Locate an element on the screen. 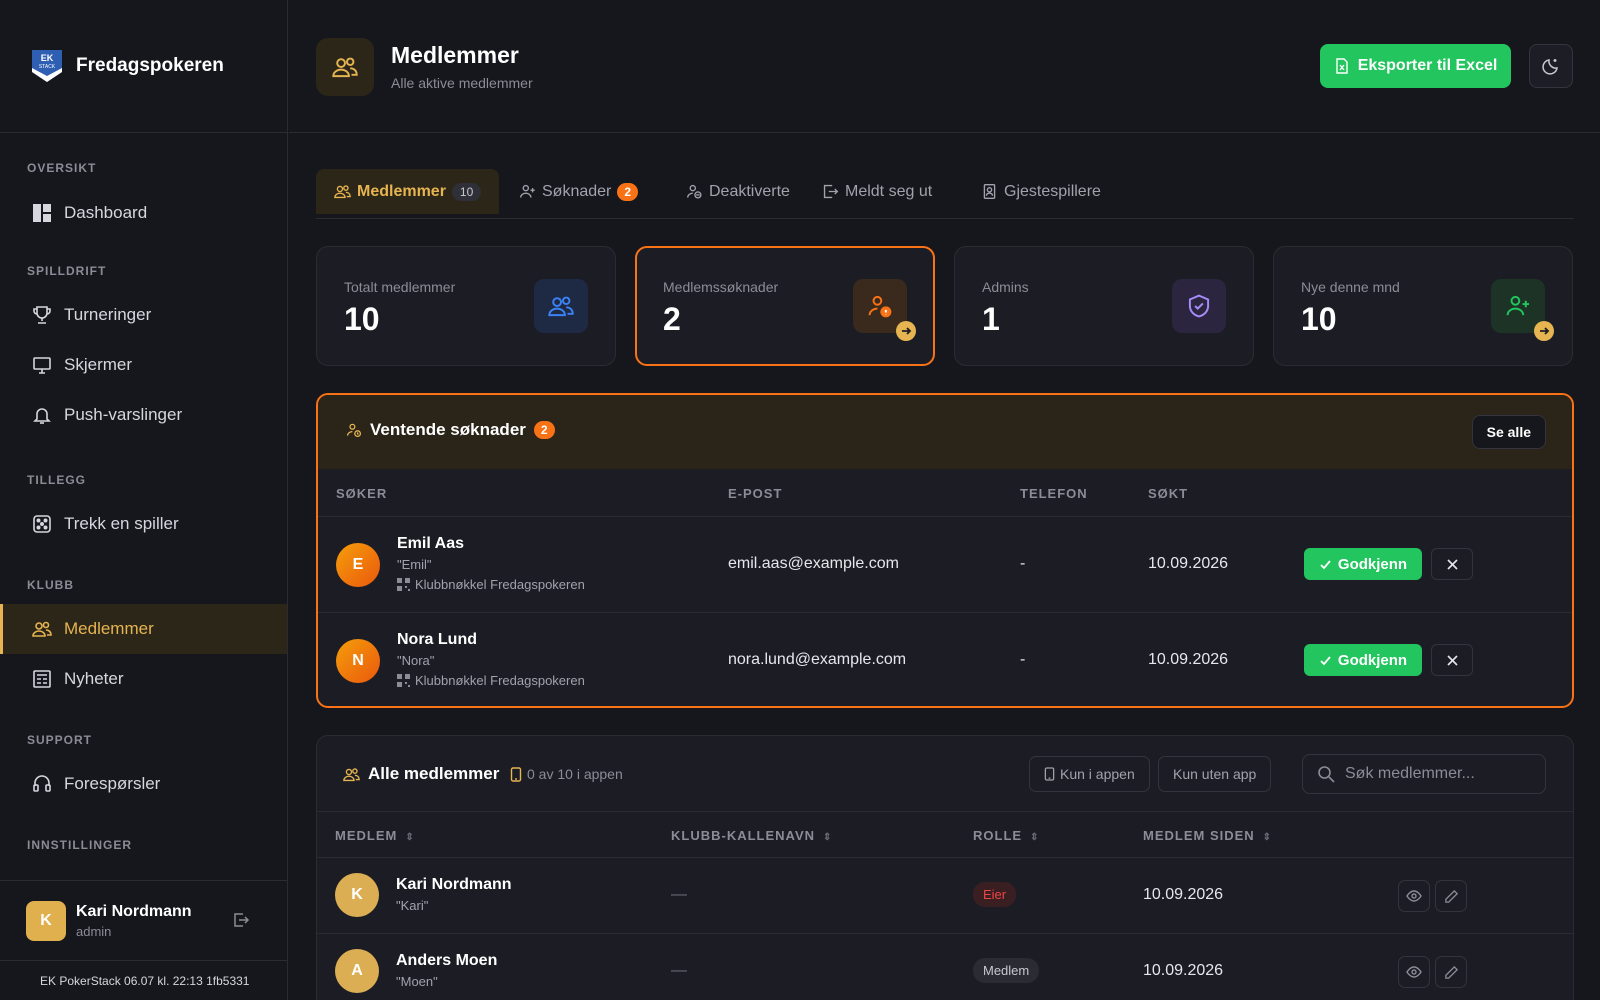 The height and width of the screenshot is (1000, 1600). phone-icon is located at coordinates (1049, 774).